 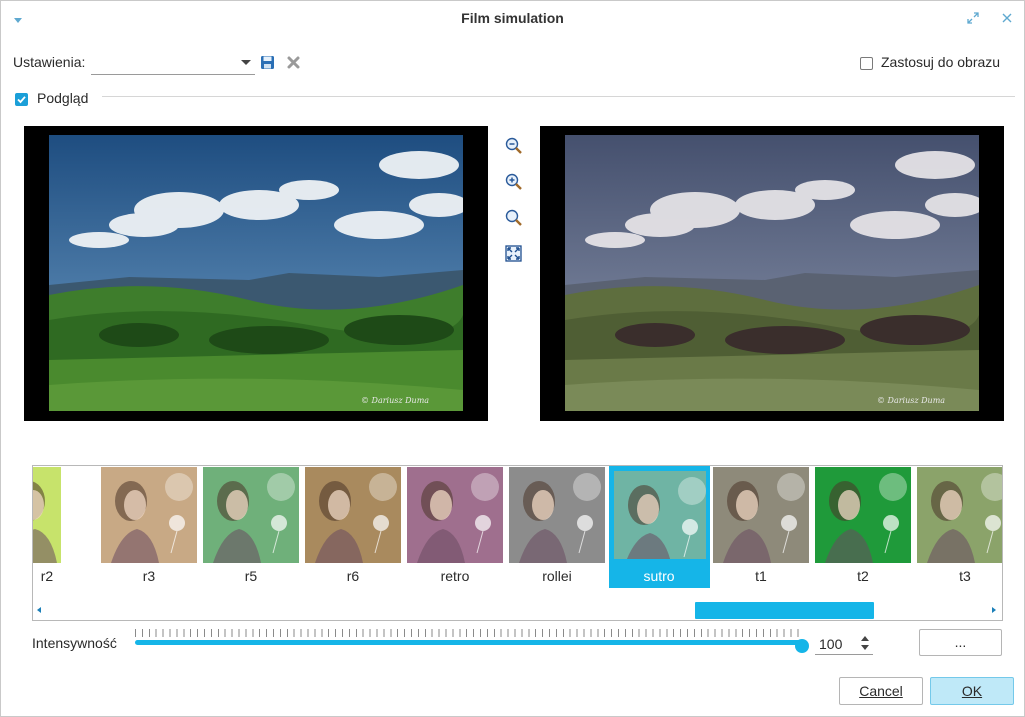 I want to click on apply-to-image-label: Zastosuj do obrazu, so click(x=941, y=62).